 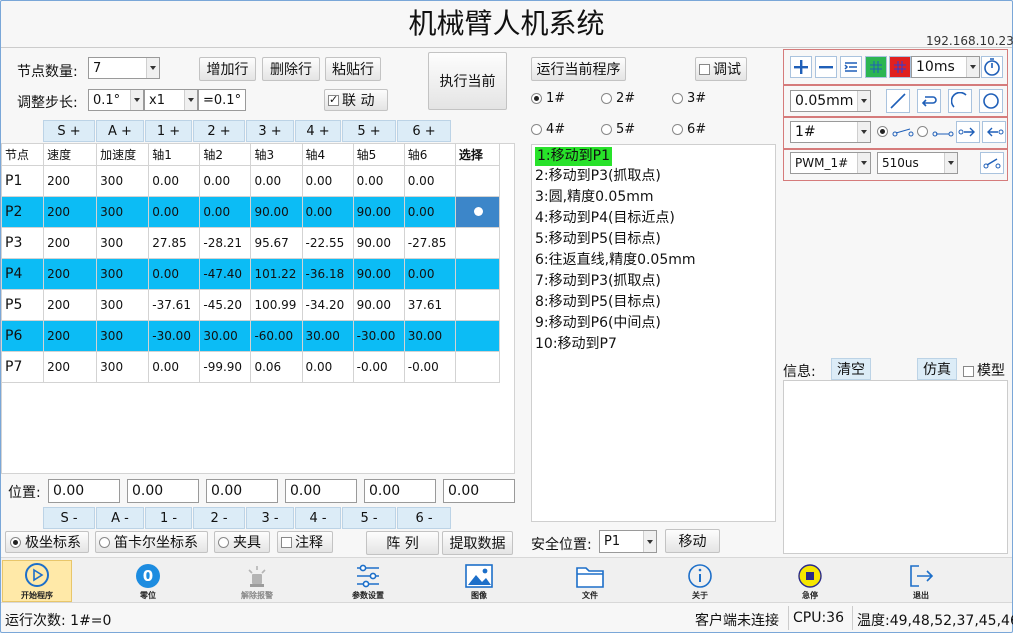 I want to click on run-program-button: 运行当前程序, so click(x=578, y=69).